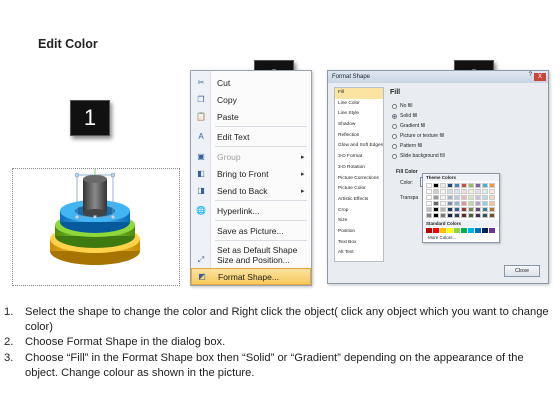 The width and height of the screenshot is (560, 420). What do you see at coordinates (359, 157) in the screenshot?
I see `nav-item-3d-format: 3-D Format` at bounding box center [359, 157].